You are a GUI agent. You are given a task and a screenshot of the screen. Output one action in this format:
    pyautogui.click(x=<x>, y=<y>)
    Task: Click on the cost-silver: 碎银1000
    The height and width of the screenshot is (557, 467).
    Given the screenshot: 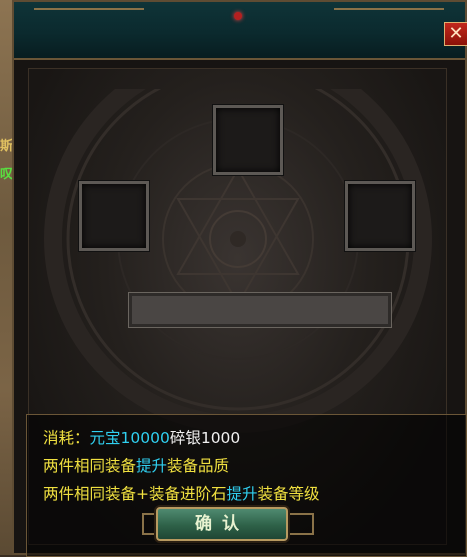 What is the action you would take?
    pyautogui.click(x=205, y=438)
    